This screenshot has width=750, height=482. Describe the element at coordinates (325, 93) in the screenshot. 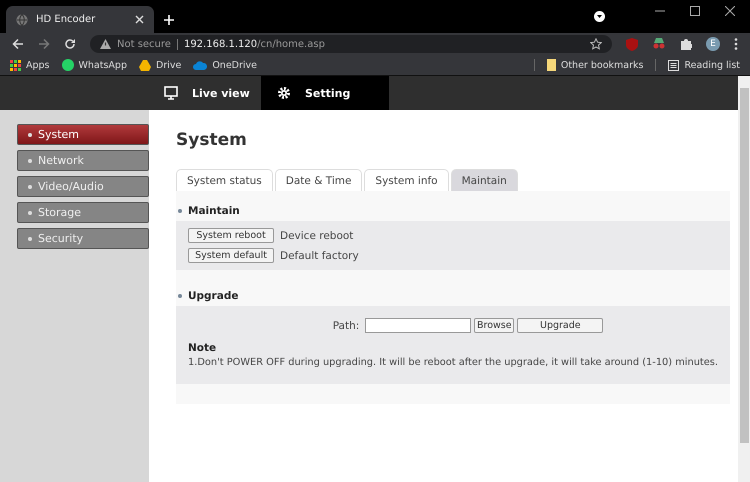

I see `nav-tab: Setting` at that location.